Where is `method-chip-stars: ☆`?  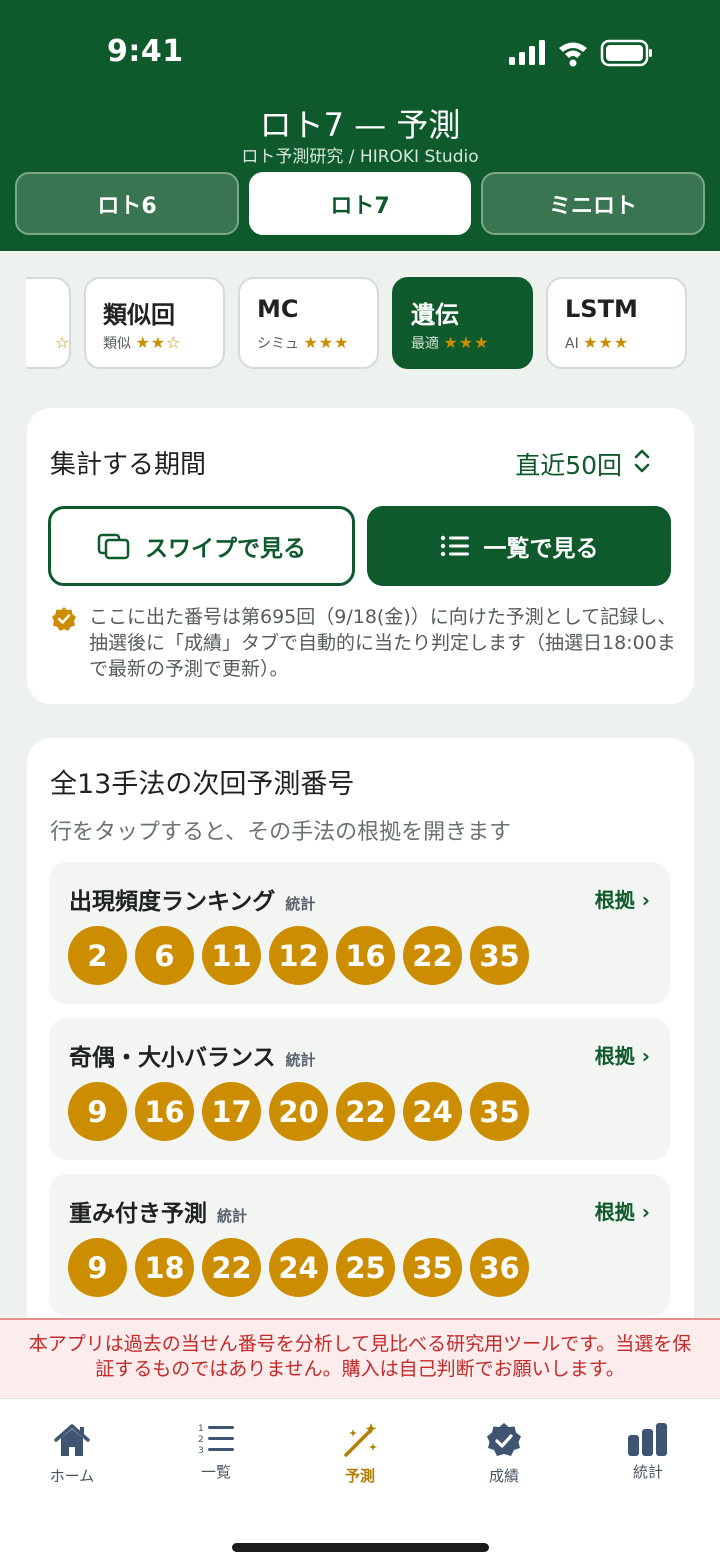
method-chip-stars: ☆ is located at coordinates (63, 342).